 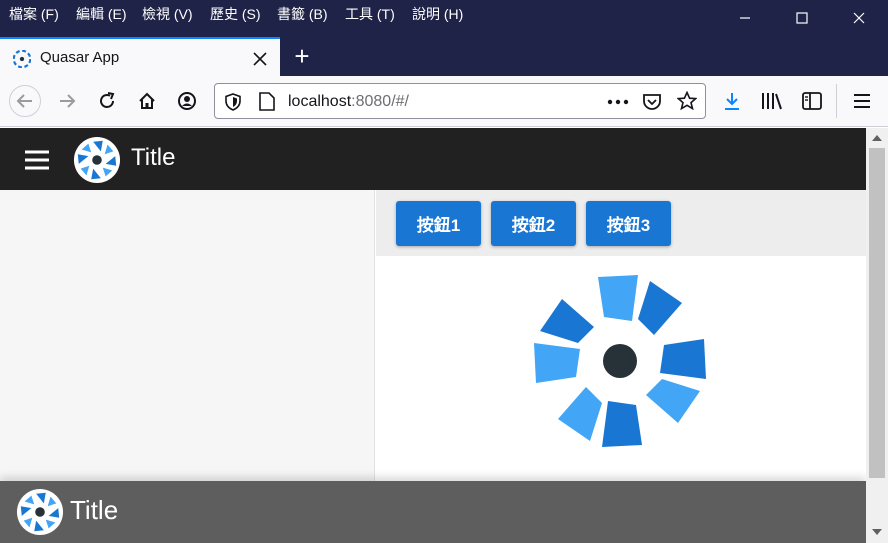 I want to click on sidebar-button, so click(x=812, y=101).